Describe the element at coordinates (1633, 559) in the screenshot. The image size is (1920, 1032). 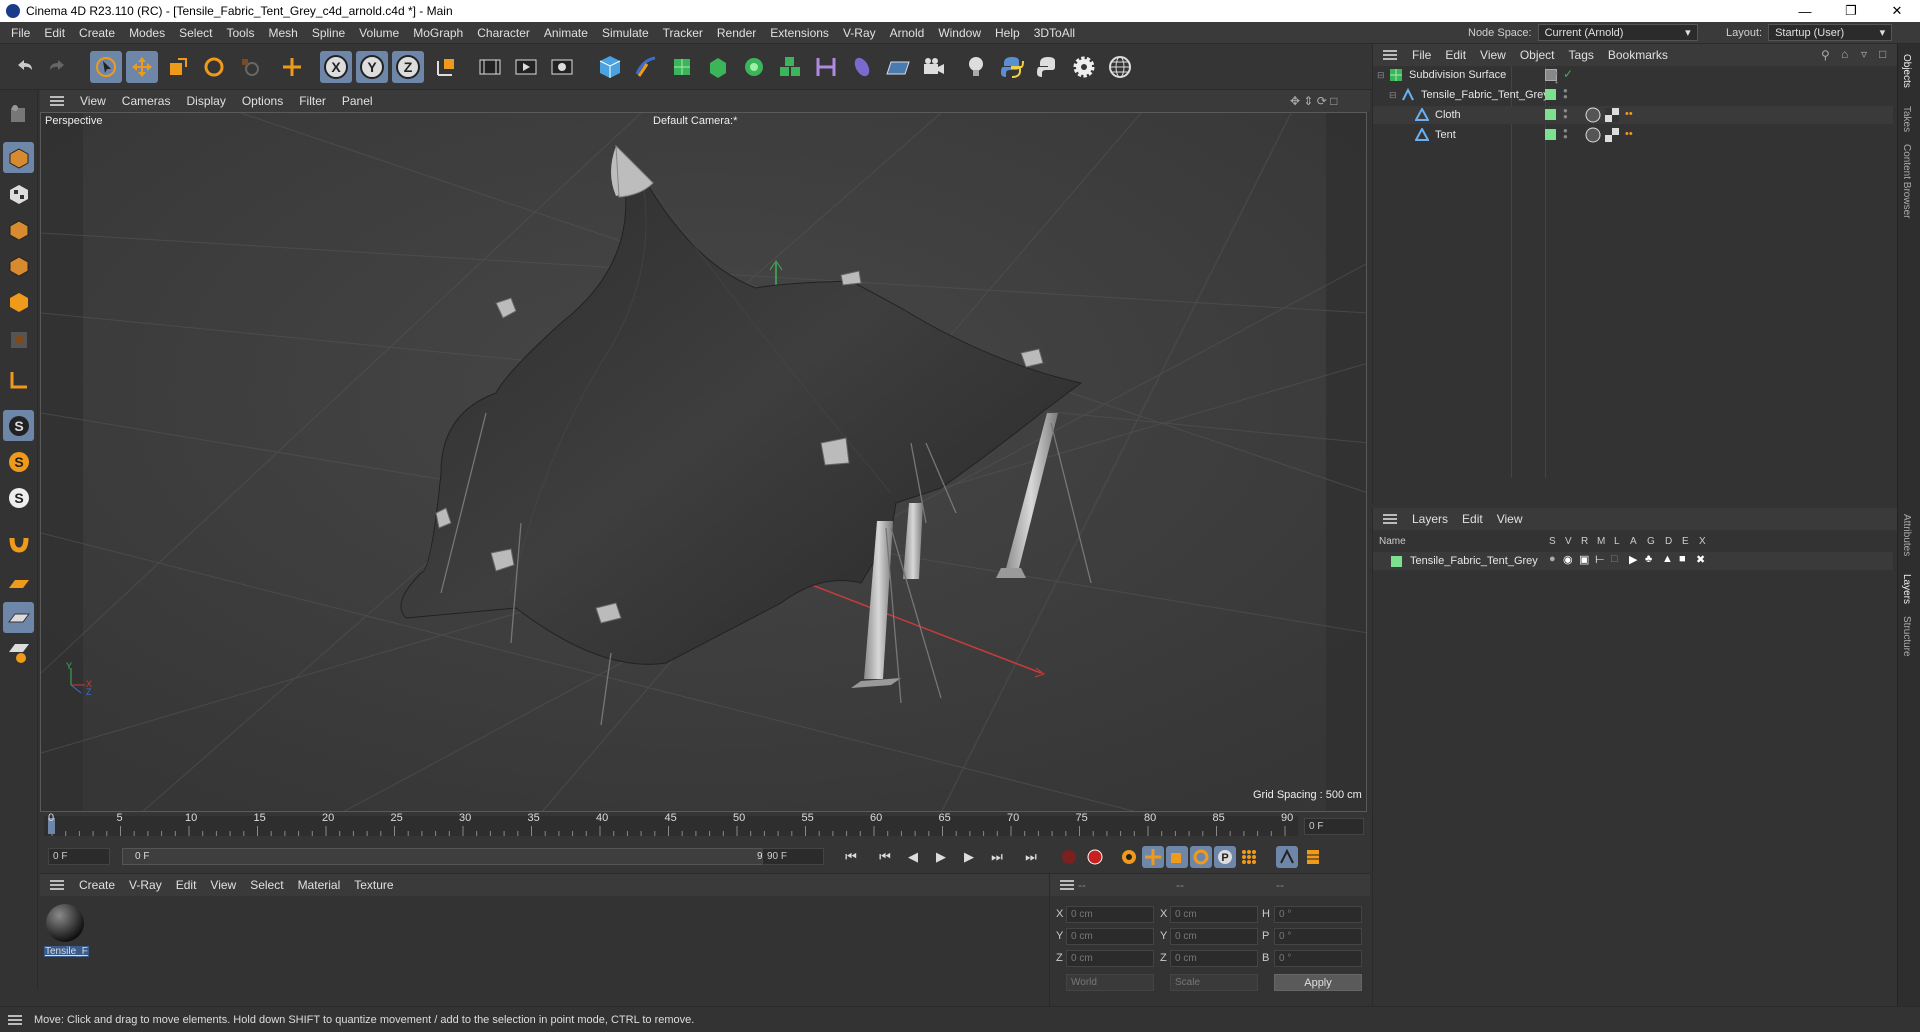
I see `layer-animation-icon: ▶` at that location.